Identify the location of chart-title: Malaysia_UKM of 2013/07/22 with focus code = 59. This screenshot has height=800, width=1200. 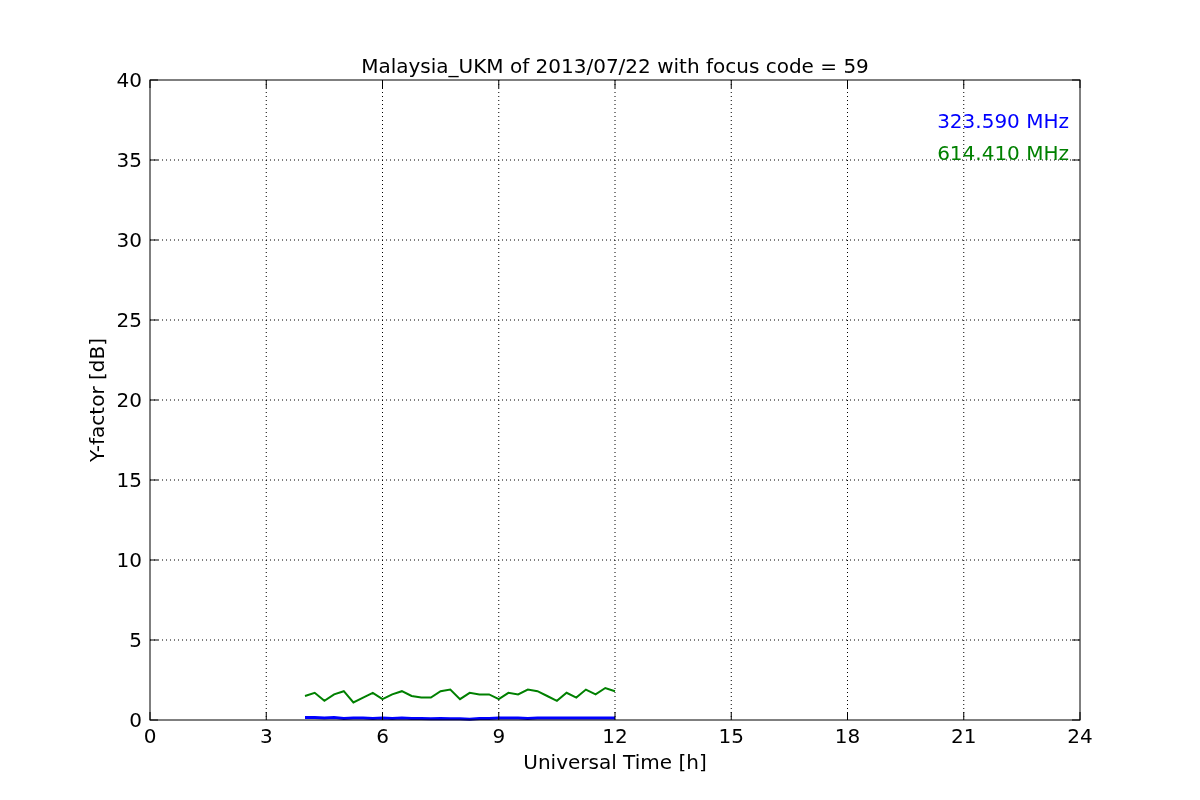
(615, 66).